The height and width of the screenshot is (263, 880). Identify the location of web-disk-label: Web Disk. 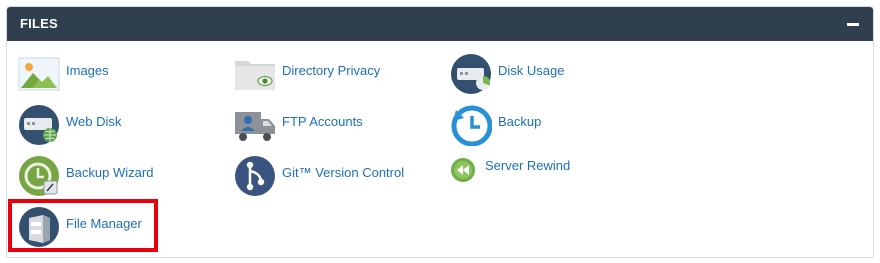
(94, 121).